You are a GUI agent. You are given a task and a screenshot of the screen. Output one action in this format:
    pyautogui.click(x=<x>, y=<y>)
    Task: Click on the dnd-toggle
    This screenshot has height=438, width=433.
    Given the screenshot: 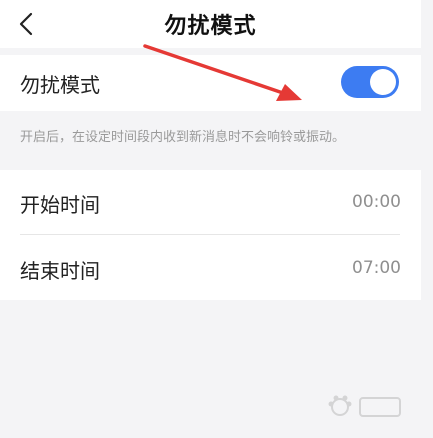 What is the action you would take?
    pyautogui.click(x=370, y=82)
    